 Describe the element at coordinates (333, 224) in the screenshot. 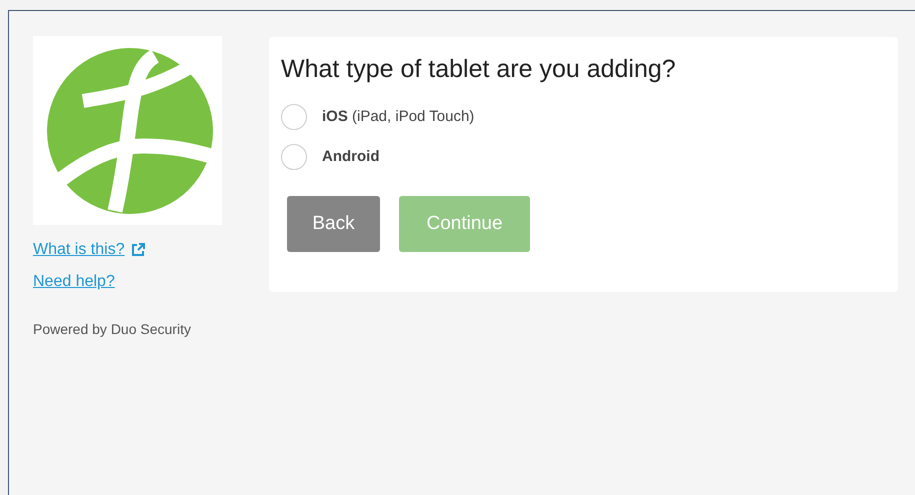

I see `back-button: Back` at that location.